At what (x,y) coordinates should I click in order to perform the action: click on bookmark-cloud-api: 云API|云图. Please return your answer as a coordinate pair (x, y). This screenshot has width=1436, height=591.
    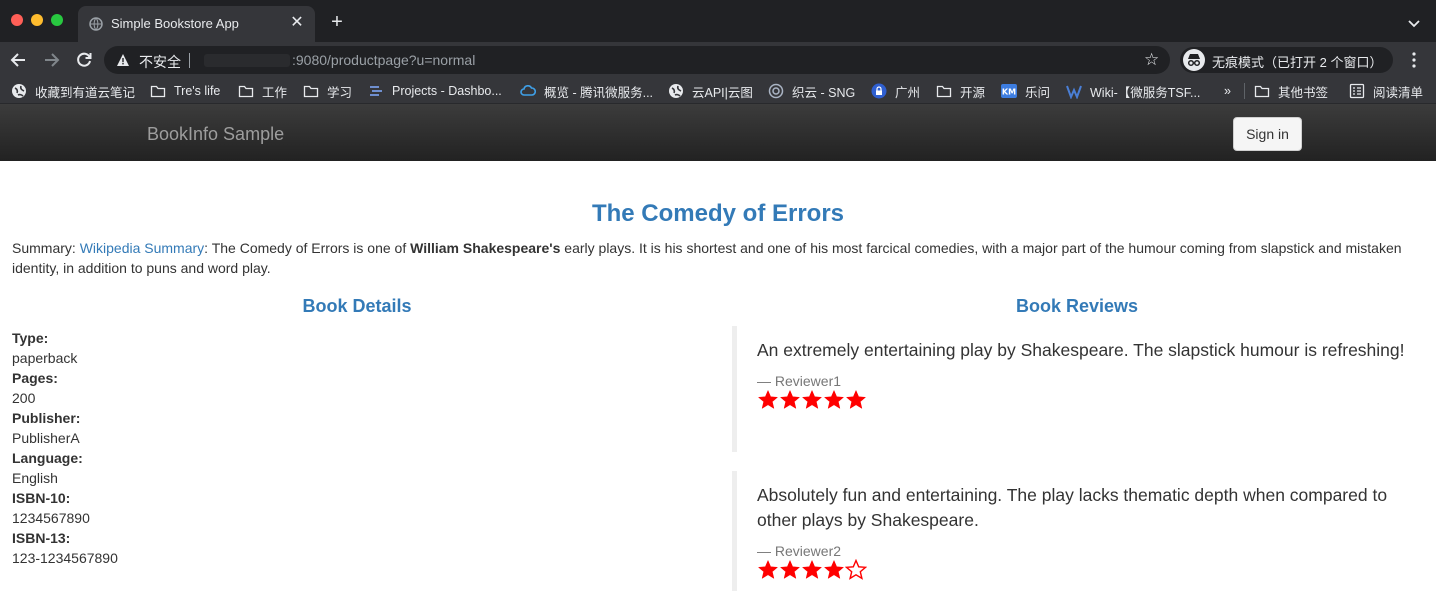
    Looking at the image, I should click on (710, 91).